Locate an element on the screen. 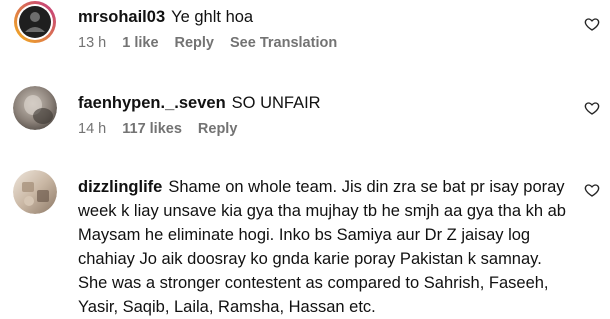 This screenshot has height=319, width=610. see-translation-button: See Translation is located at coordinates (283, 43).